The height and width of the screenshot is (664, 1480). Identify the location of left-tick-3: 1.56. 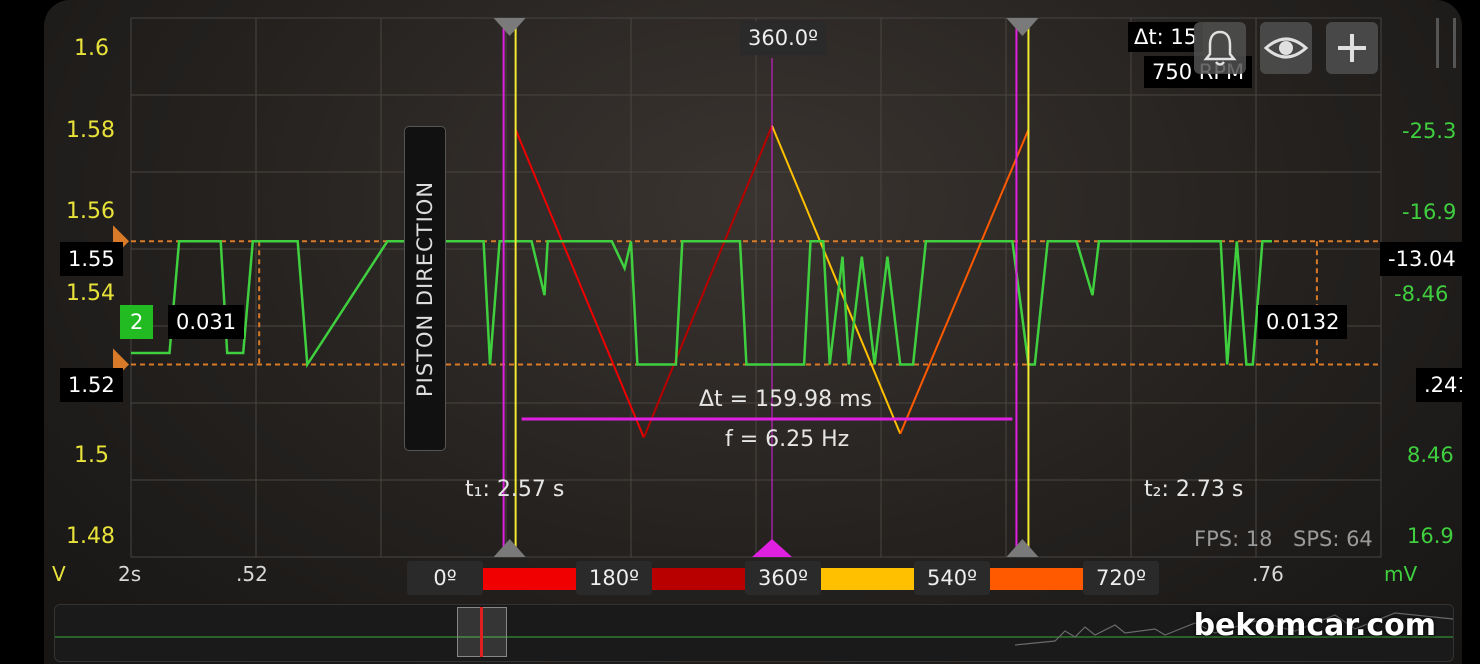
(90, 211).